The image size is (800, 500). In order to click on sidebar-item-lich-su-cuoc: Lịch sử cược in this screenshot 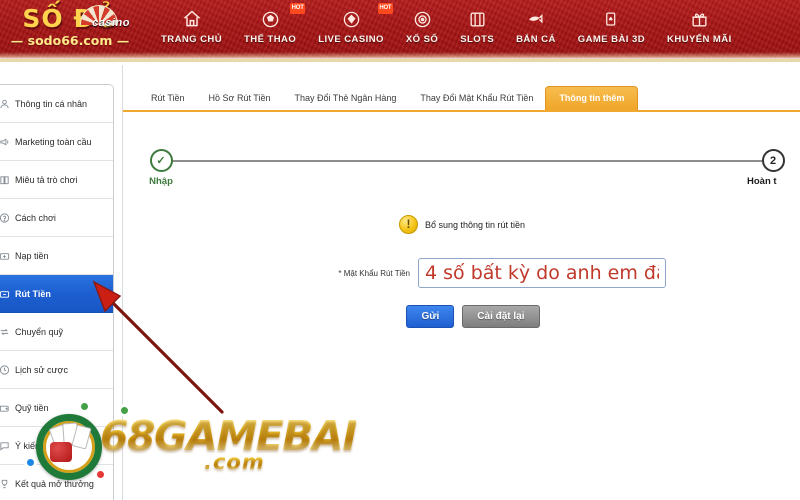, I will do `click(56, 370)`.